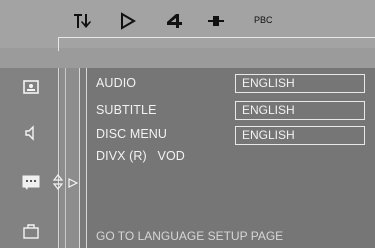 The image size is (375, 248). I want to click on audio-setup-icon, so click(31, 133).